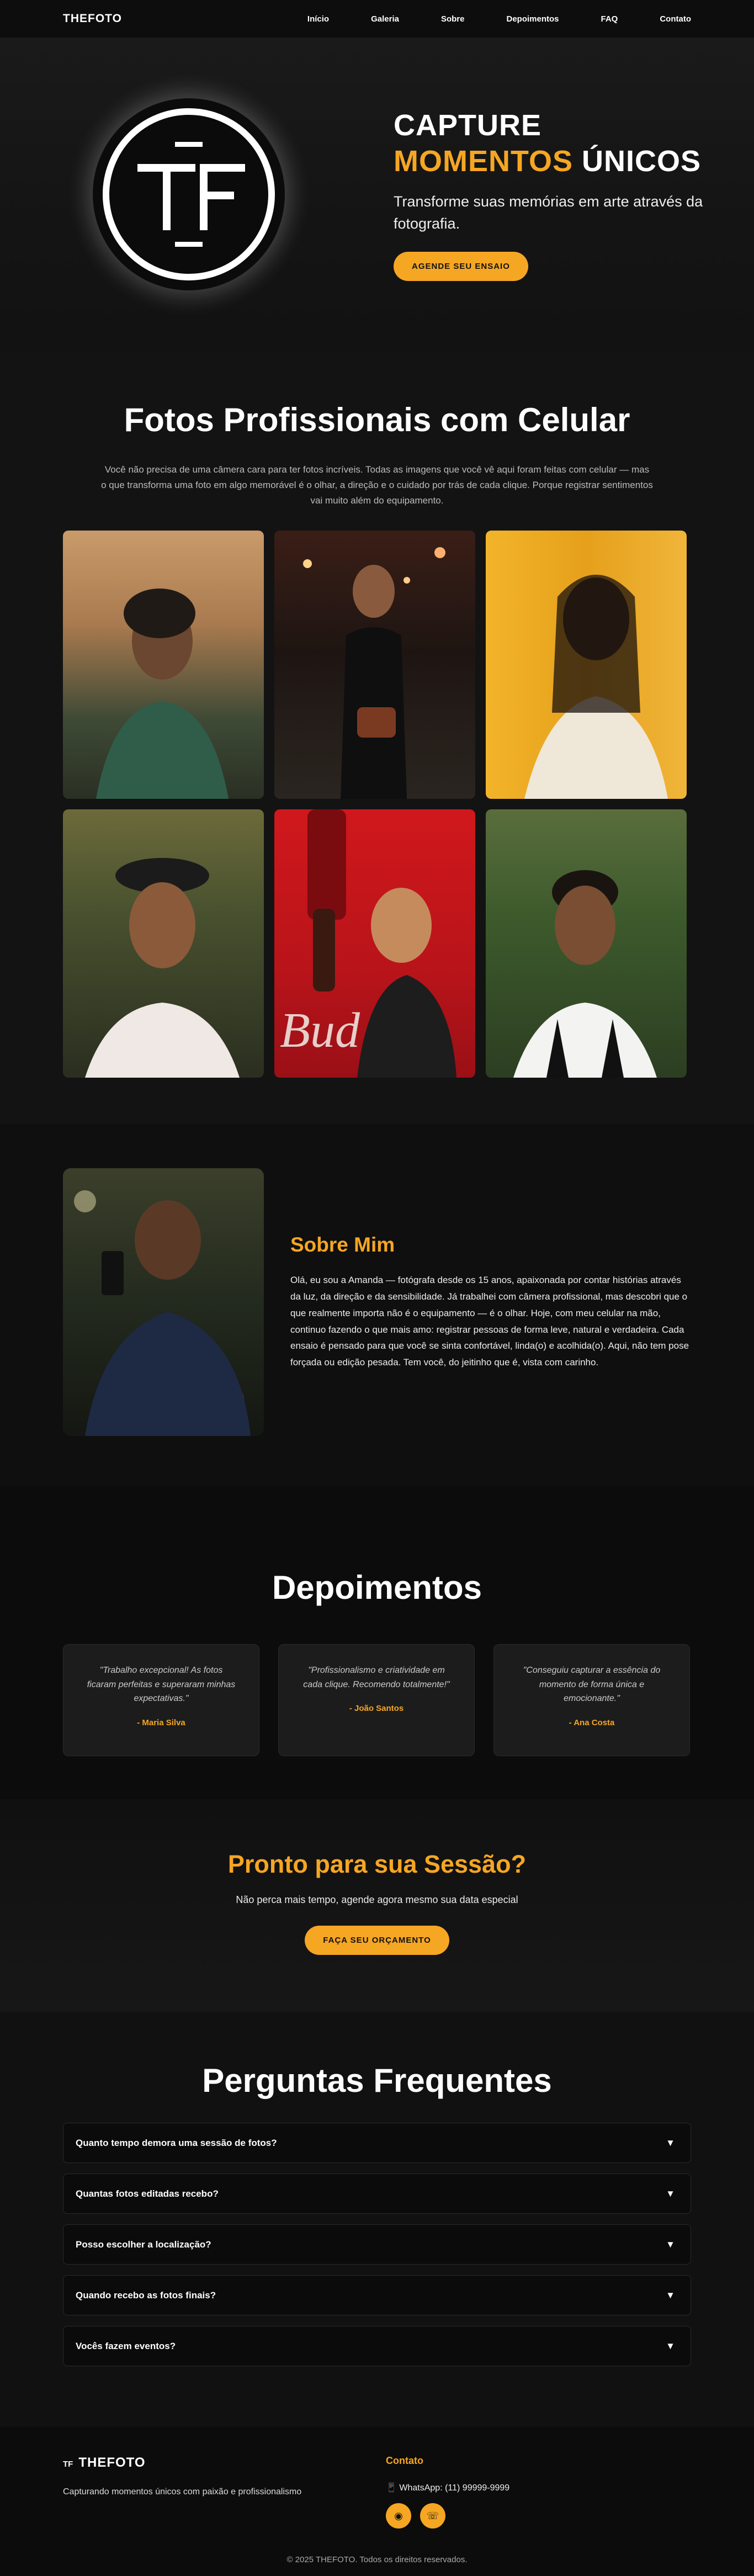 Image resolution: width=754 pixels, height=2576 pixels. I want to click on about-title: Sobre Mim, so click(342, 1245).